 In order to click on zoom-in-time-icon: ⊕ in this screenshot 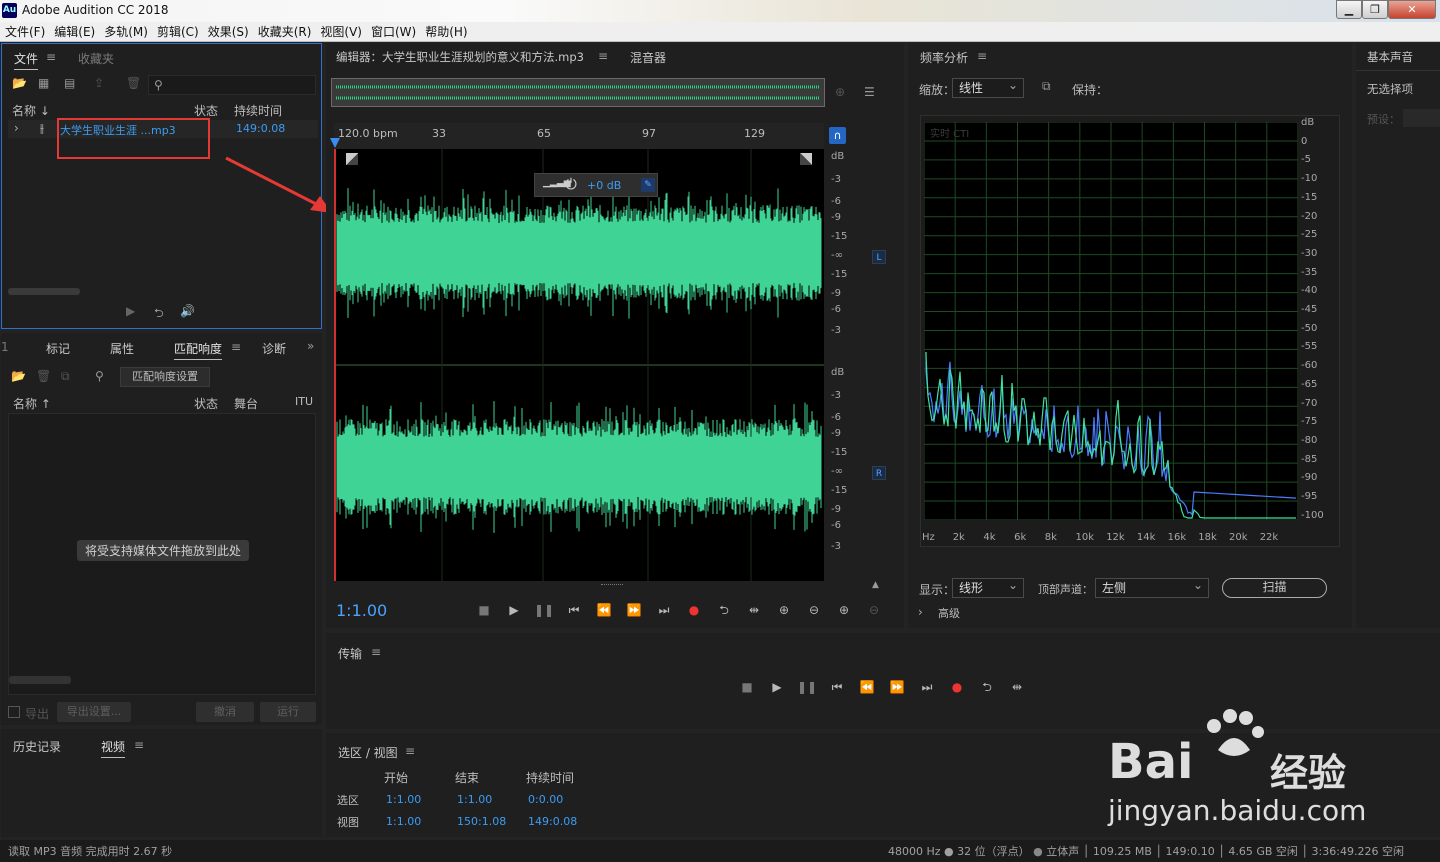, I will do `click(844, 610)`.